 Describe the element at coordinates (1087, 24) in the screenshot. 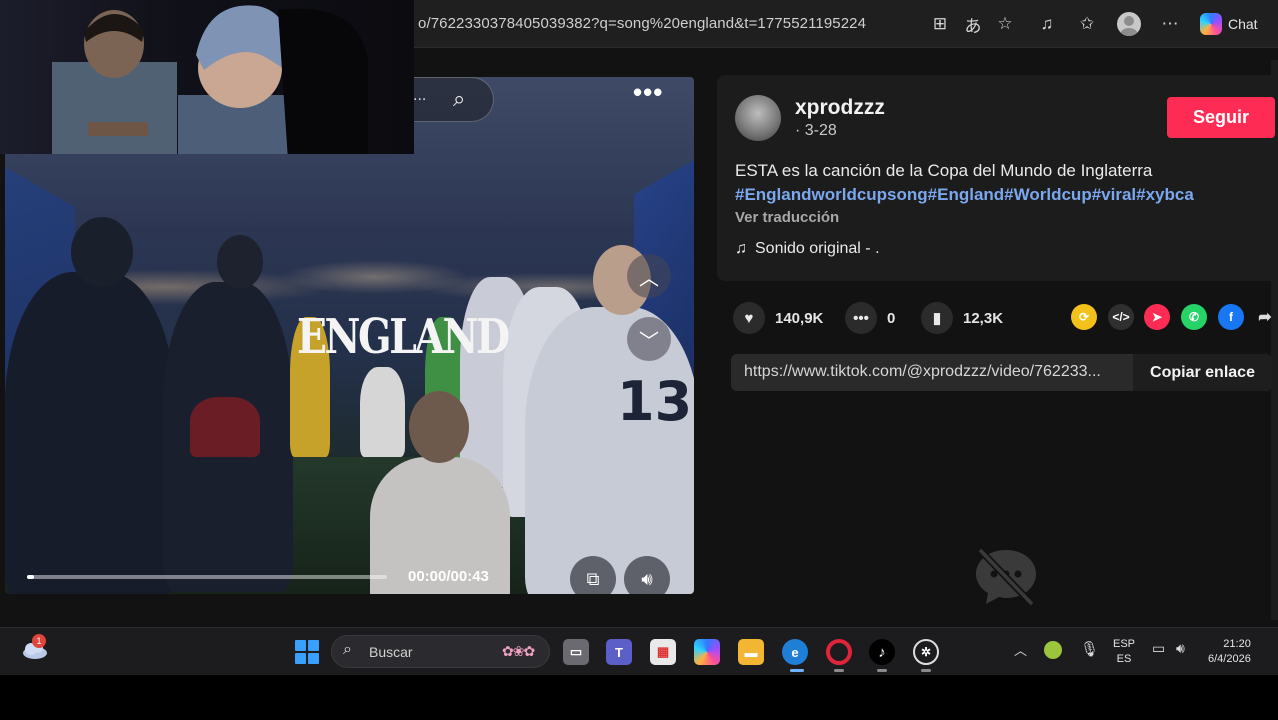

I see `favorites-list-icon: ✩` at that location.